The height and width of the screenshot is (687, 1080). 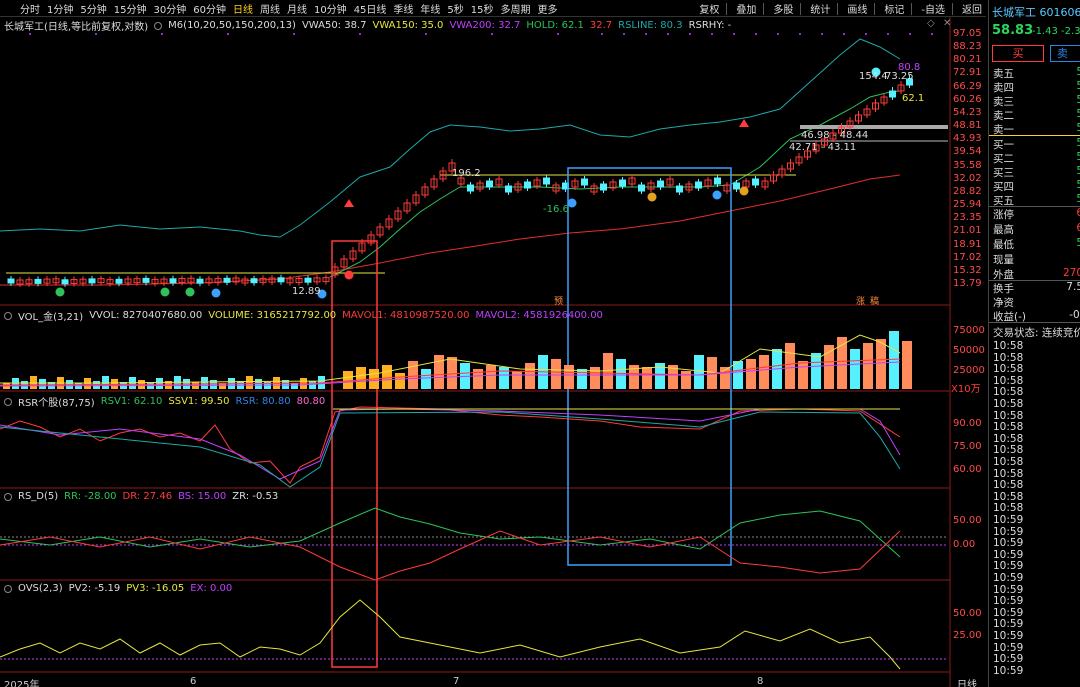 I want to click on rsd-label: RS_D(5), so click(x=38, y=496).